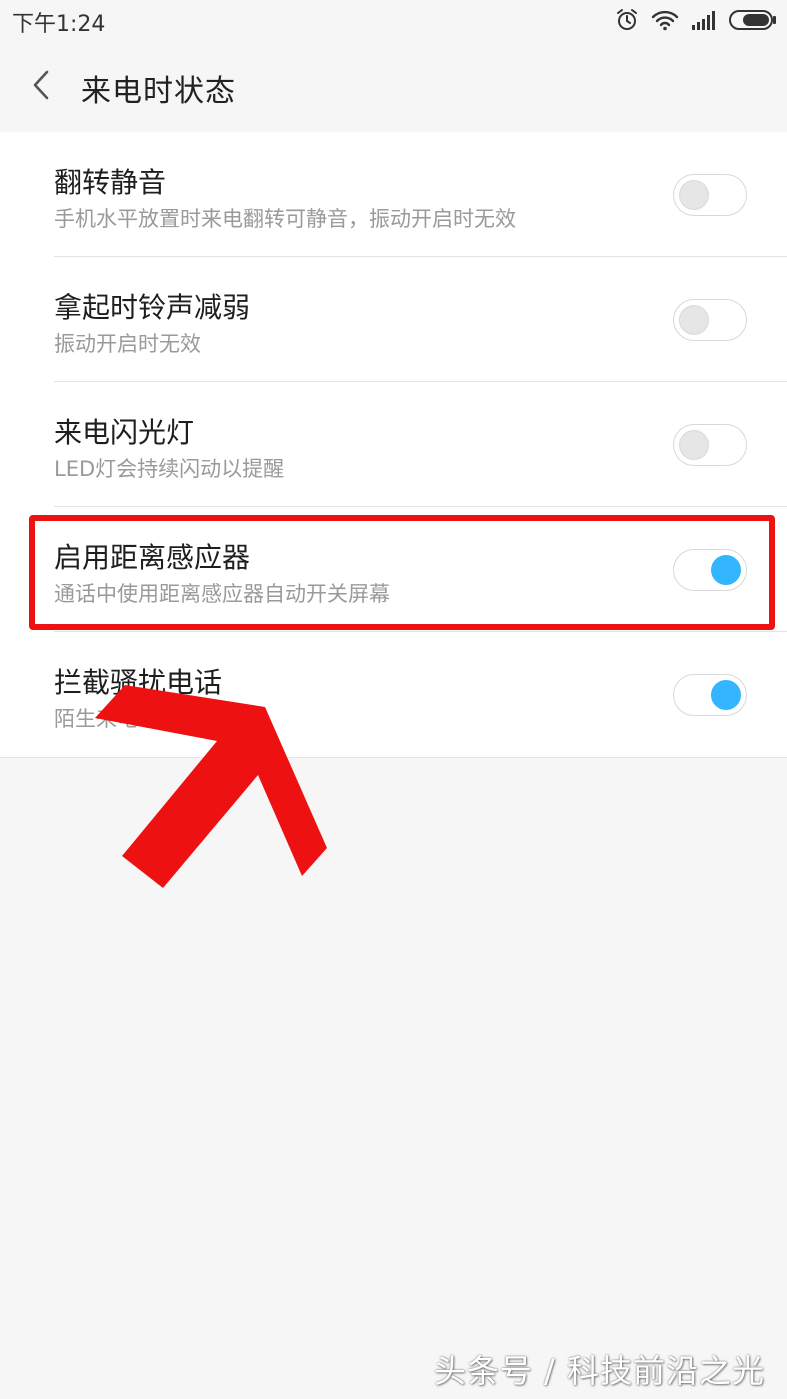  I want to click on status-time: 下午1:24, so click(59, 24).